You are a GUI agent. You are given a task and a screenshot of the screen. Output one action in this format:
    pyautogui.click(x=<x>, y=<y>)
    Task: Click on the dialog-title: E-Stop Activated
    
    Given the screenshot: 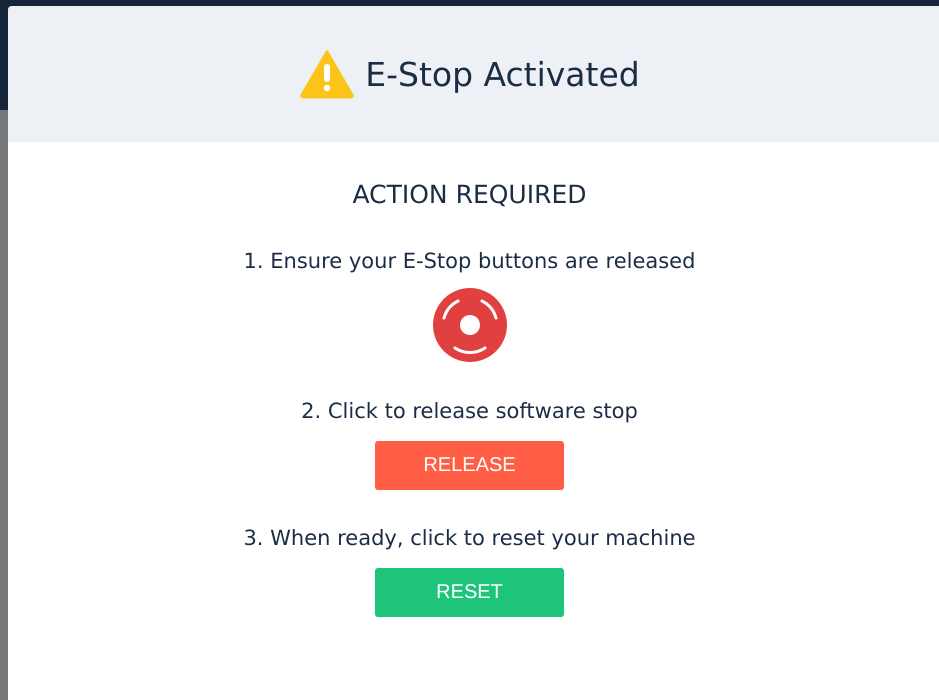 What is the action you would take?
    pyautogui.click(x=502, y=74)
    